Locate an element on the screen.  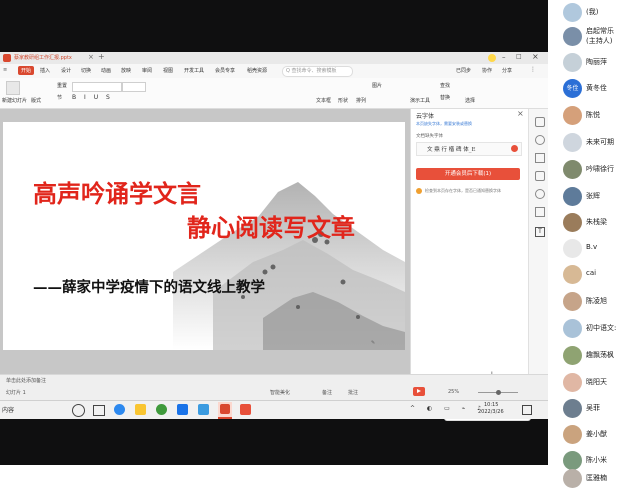
property-icon is located at coordinates (540, 122).